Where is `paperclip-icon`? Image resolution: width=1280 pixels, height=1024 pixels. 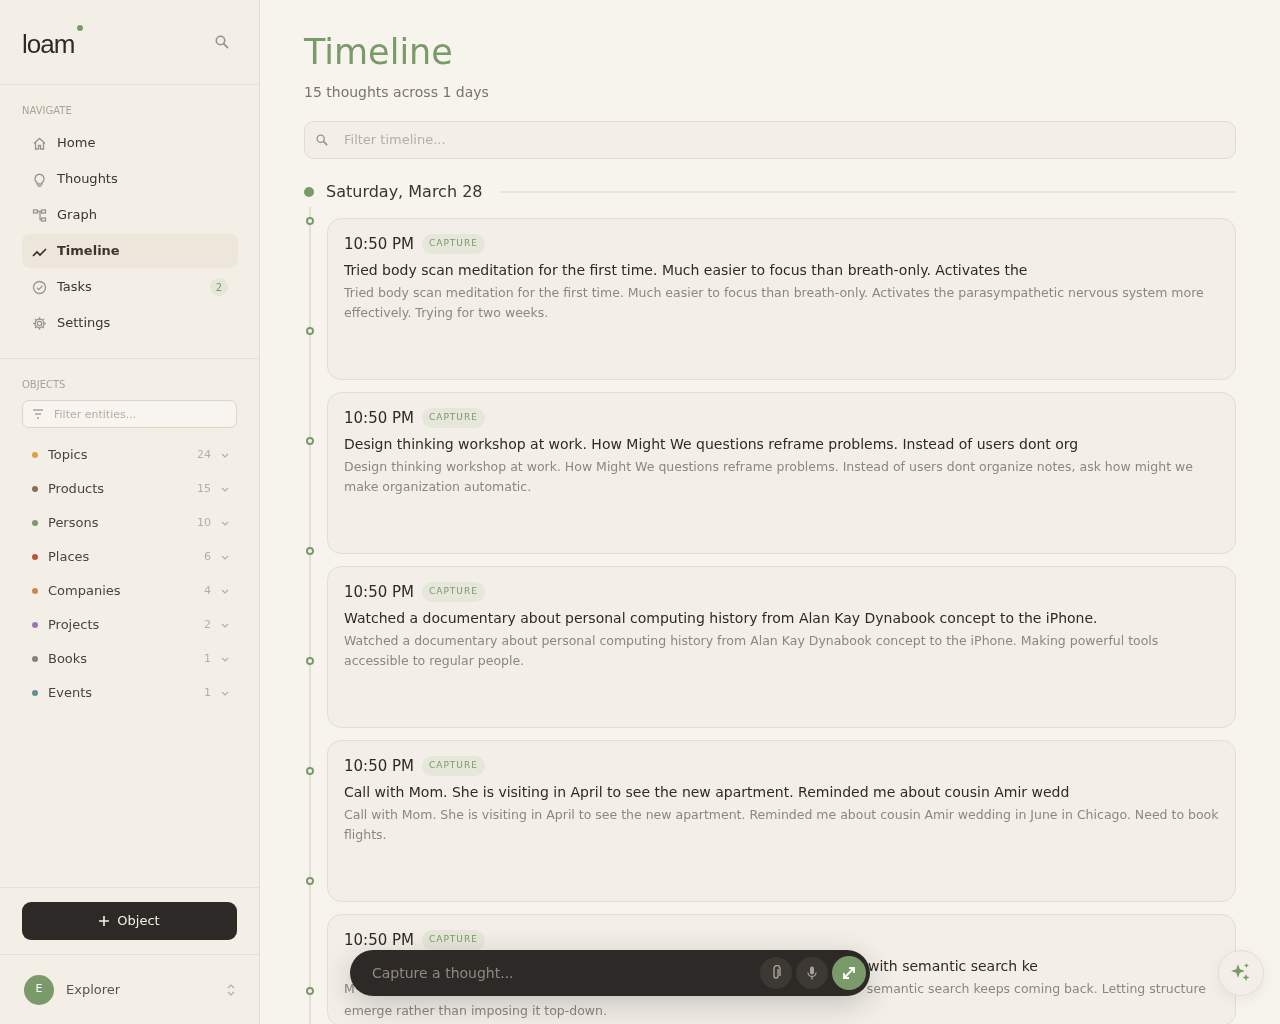 paperclip-icon is located at coordinates (776, 973).